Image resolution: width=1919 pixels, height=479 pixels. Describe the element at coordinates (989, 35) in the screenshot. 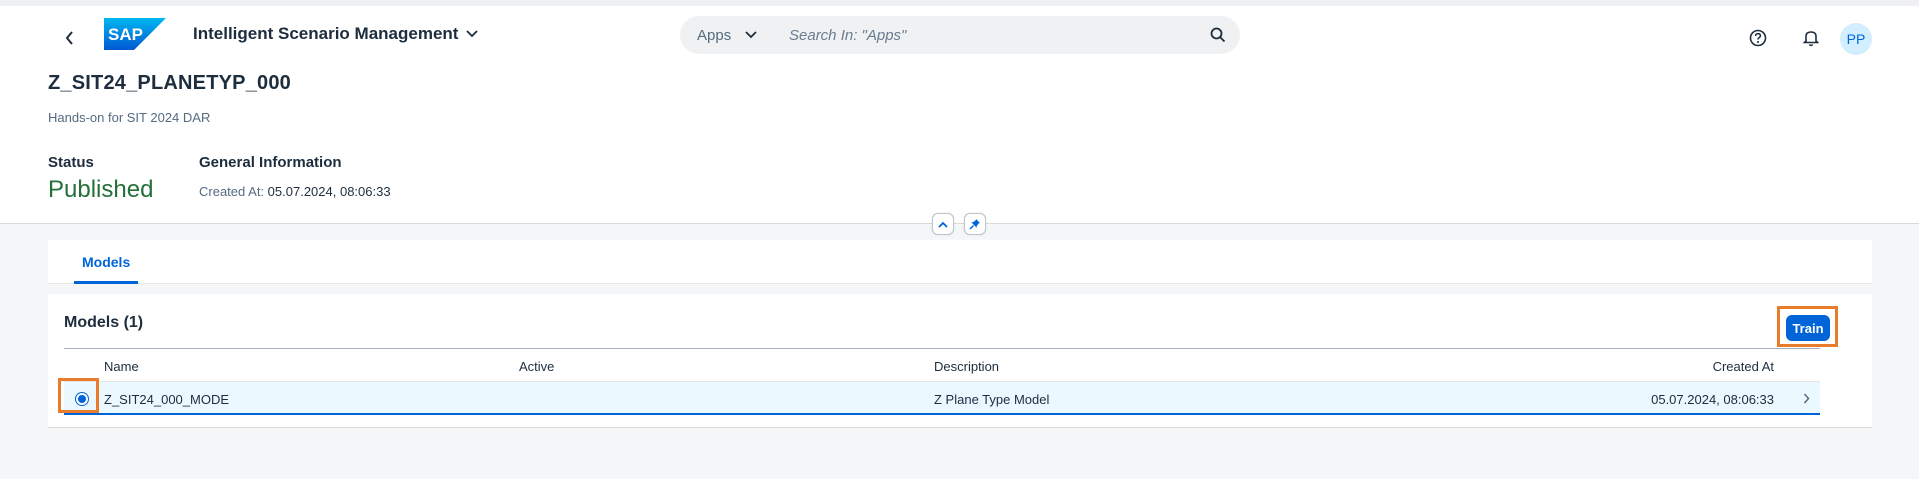

I see `search-input` at that location.